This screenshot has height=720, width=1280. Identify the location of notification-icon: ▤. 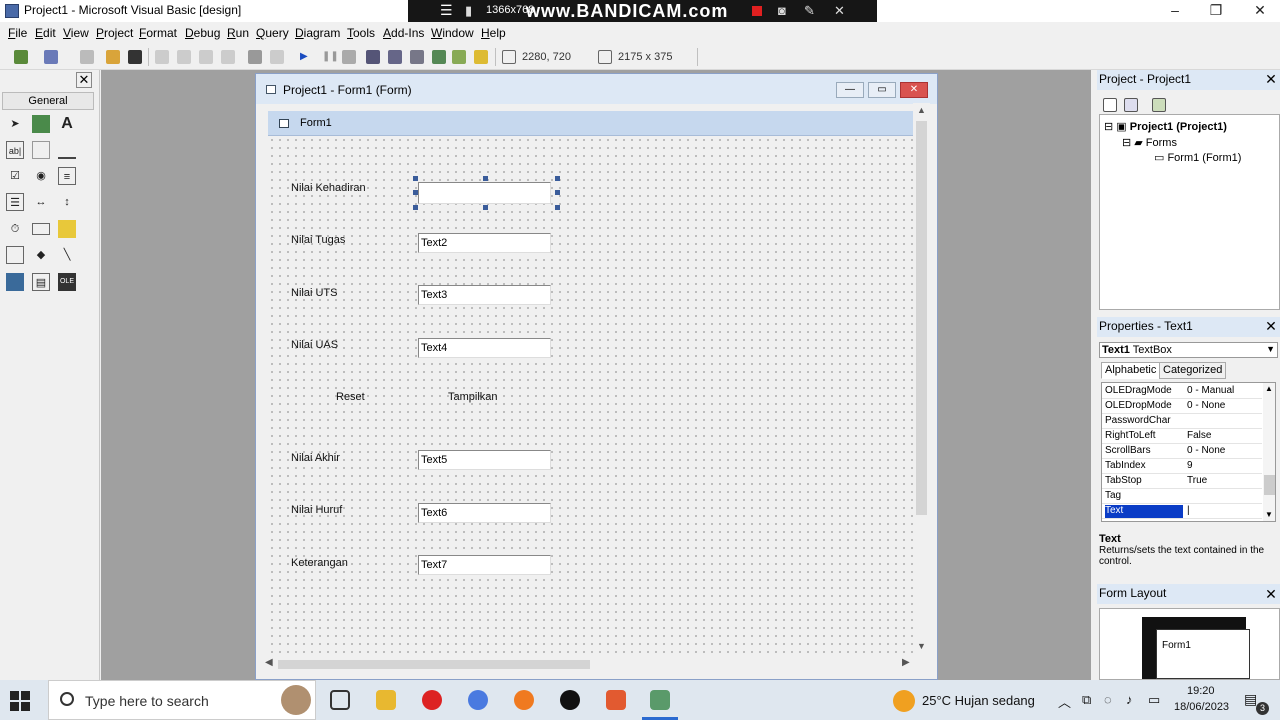
(1250, 699).